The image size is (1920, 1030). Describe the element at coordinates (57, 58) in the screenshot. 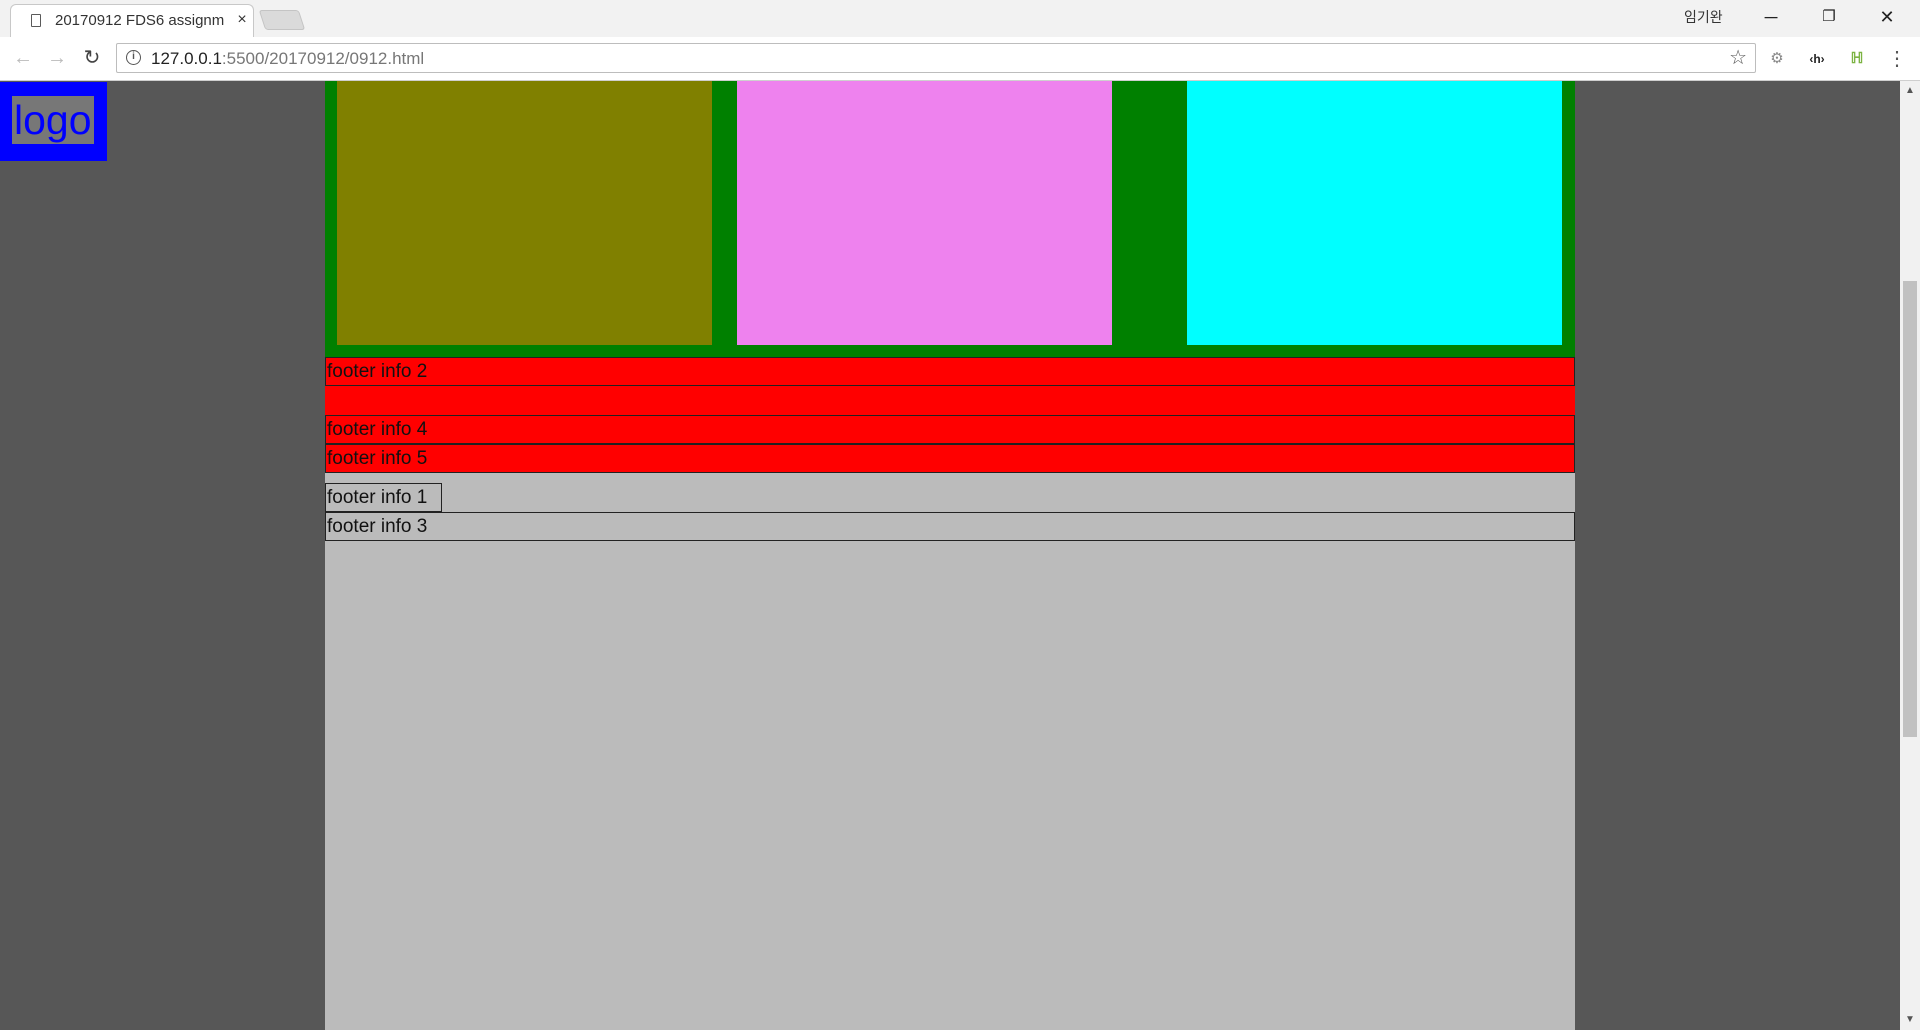

I see `forward-button: →` at that location.